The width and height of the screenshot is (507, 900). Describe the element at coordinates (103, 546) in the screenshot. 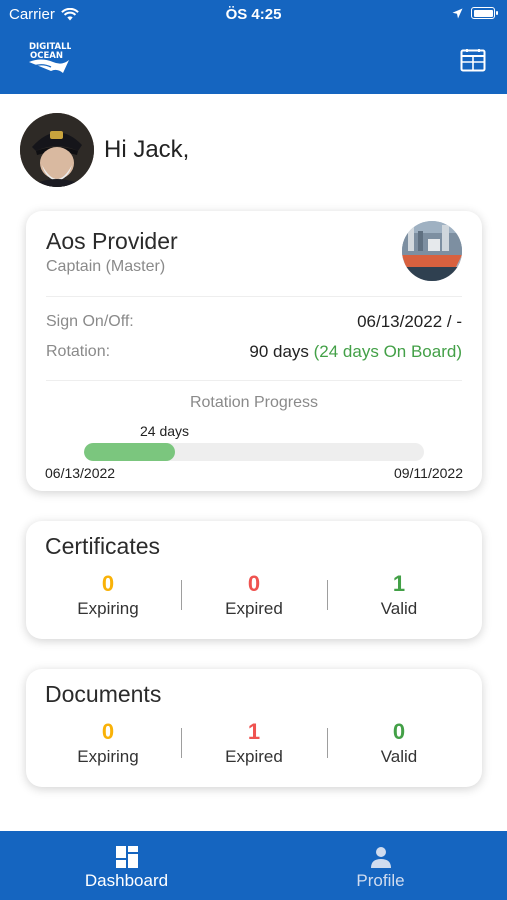

I see `certificates-title: Certificates` at that location.